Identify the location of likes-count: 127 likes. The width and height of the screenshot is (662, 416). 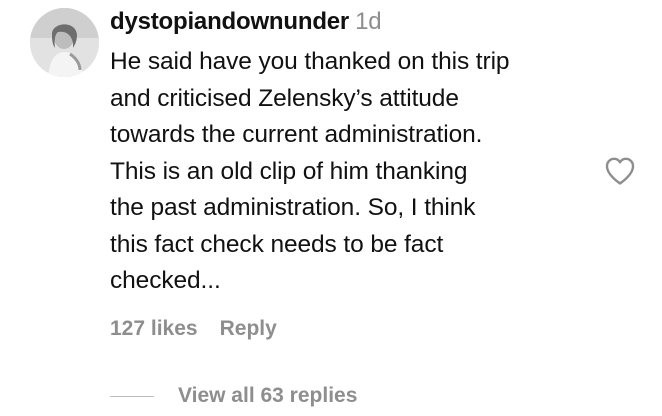
(154, 328).